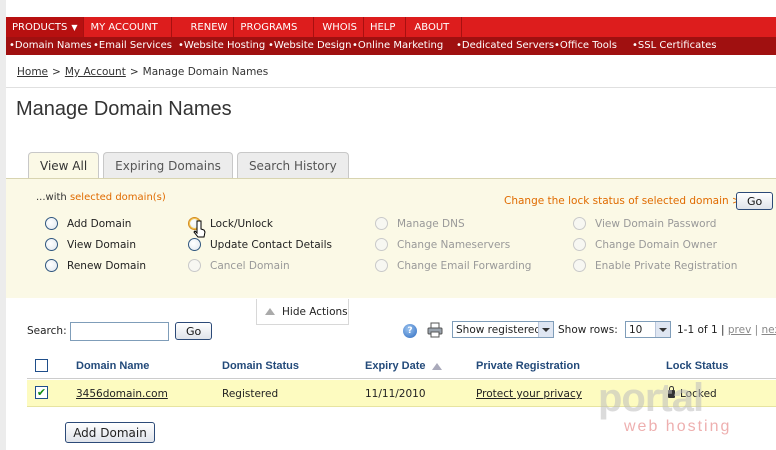 The height and width of the screenshot is (450, 776). I want to click on selected-domains-text: selected domain(s), so click(117, 197).